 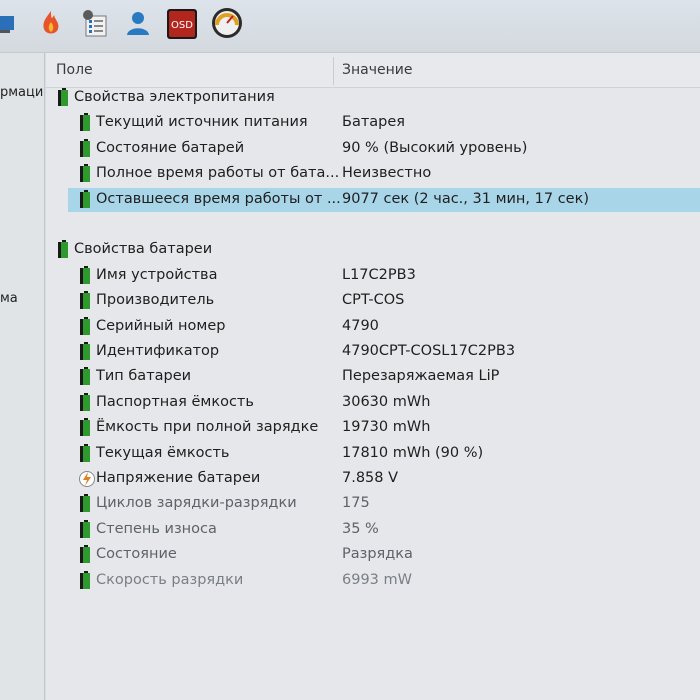 What do you see at coordinates (156, 528) in the screenshot?
I see `property-name: Степень износа` at bounding box center [156, 528].